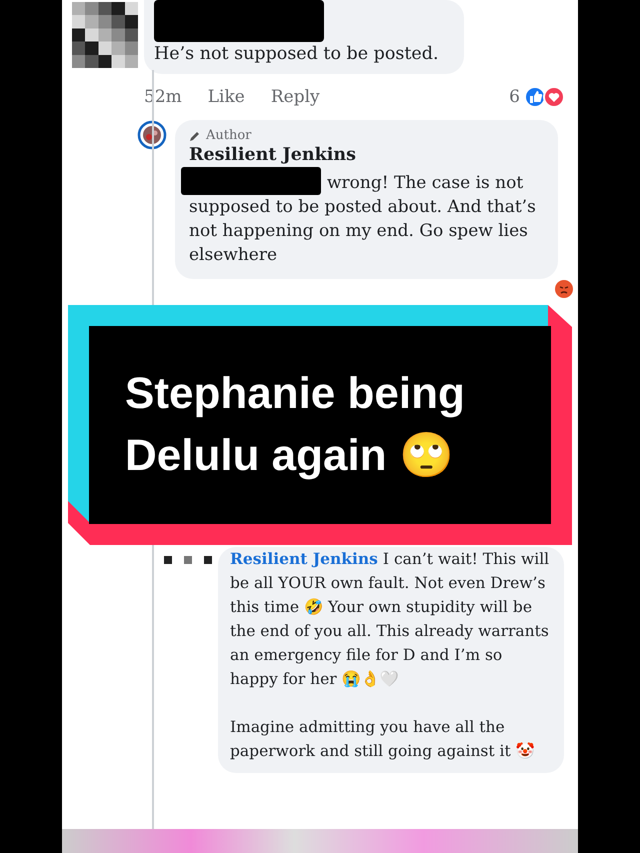 The image size is (640, 853). I want to click on reply-text: supposed to be posted about. And that’s not happening on my end. Go spew lies elsewhere, so click(363, 231).